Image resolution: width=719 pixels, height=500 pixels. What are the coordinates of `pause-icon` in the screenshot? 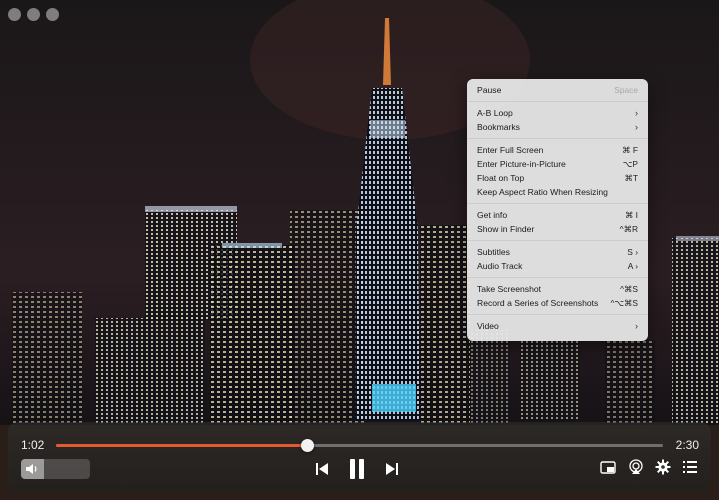 It's located at (357, 469).